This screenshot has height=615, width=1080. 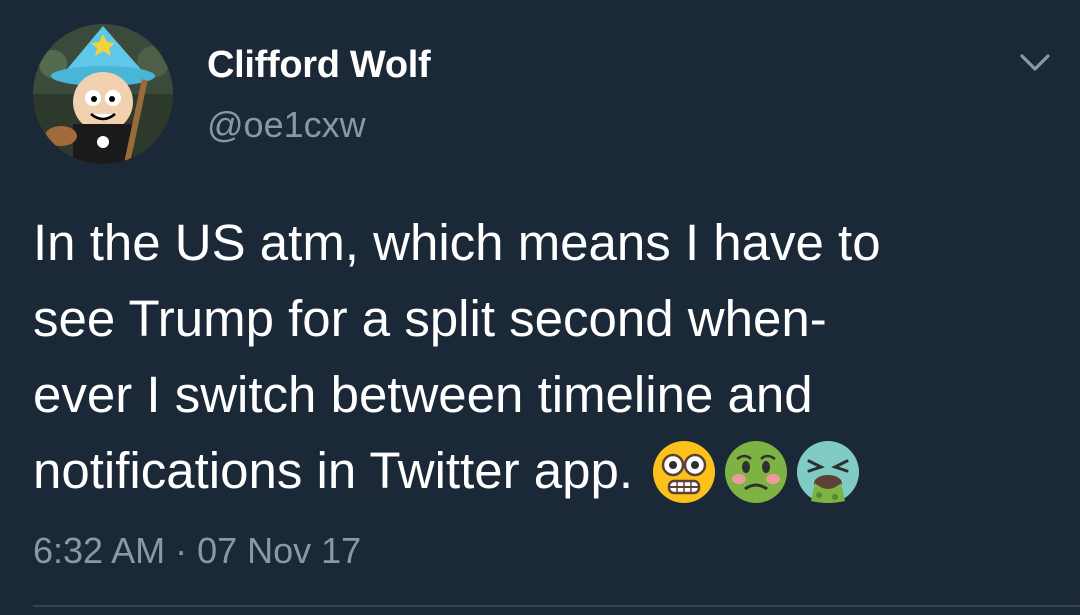 What do you see at coordinates (684, 472) in the screenshot?
I see `flushed-face-icon` at bounding box center [684, 472].